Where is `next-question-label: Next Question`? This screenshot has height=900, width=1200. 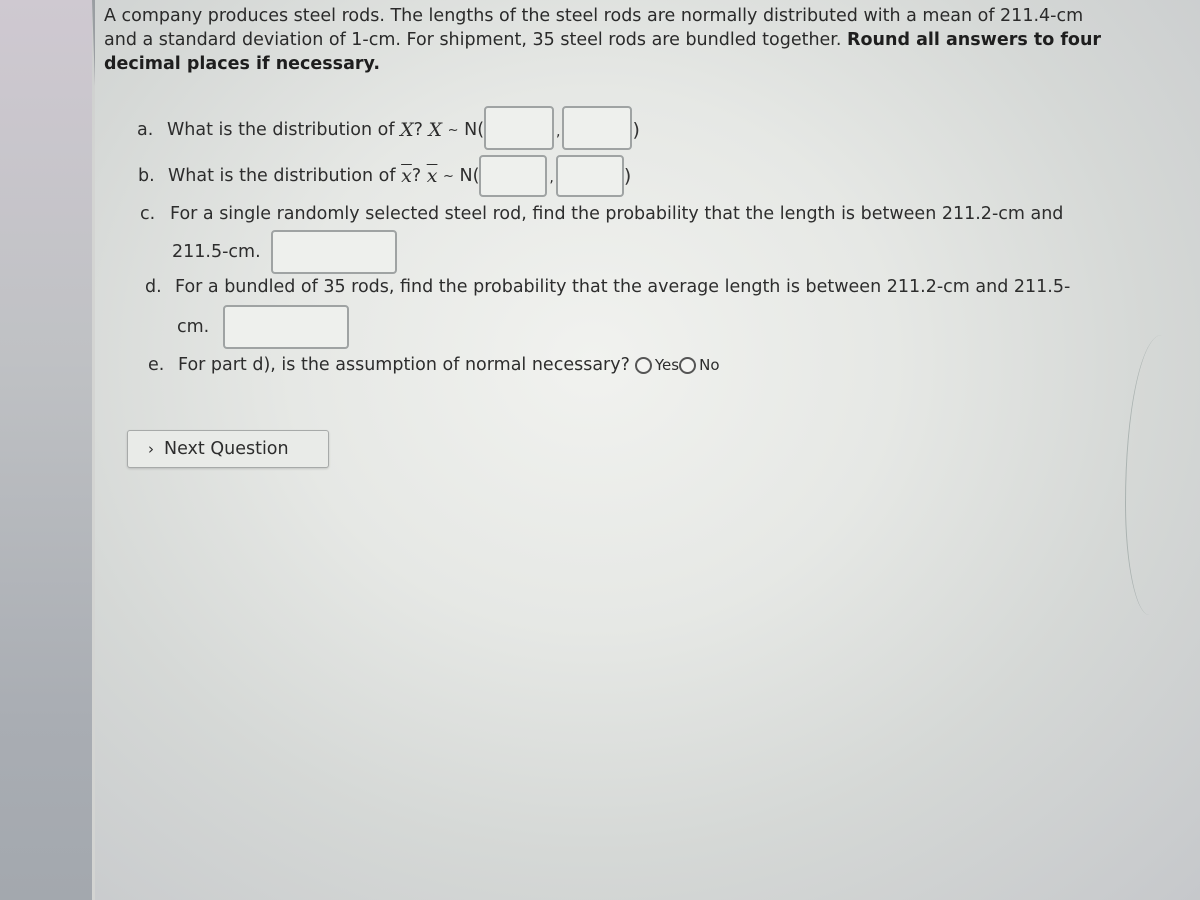
next-question-label: Next Question is located at coordinates (226, 449).